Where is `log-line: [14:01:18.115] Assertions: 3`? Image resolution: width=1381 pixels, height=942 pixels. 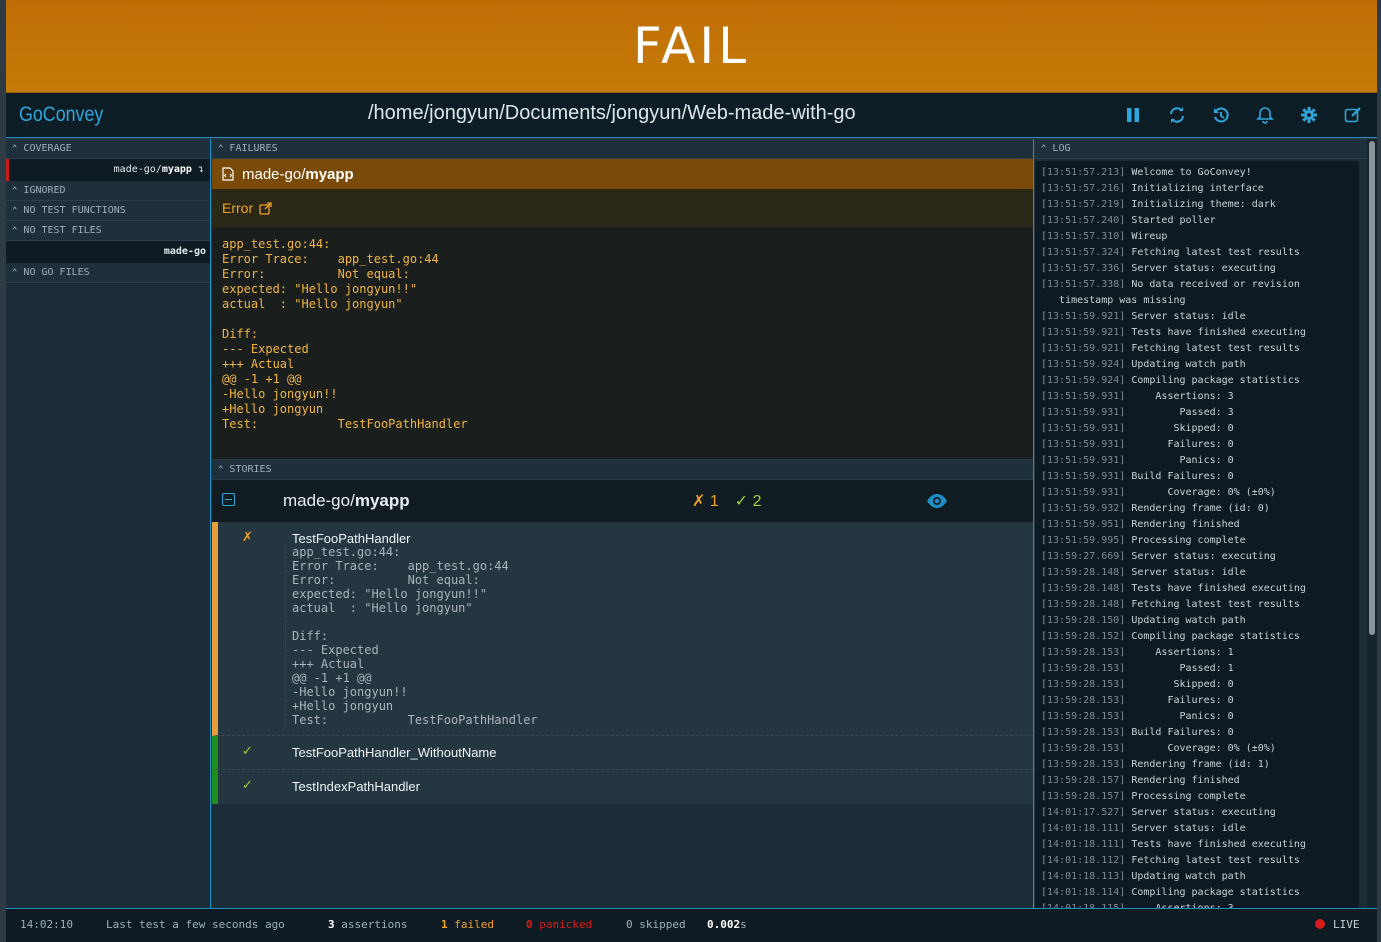 log-line: [14:01:18.115] Assertions: 3 is located at coordinates (1200, 904).